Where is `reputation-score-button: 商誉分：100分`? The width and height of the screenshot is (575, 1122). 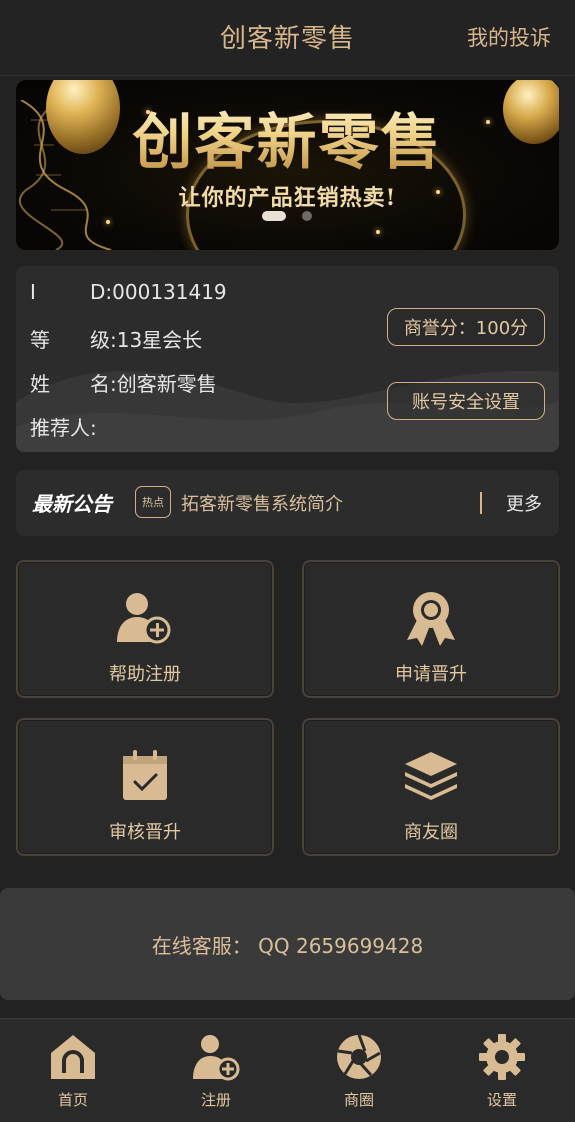
reputation-score-button: 商誉分：100分 is located at coordinates (466, 327).